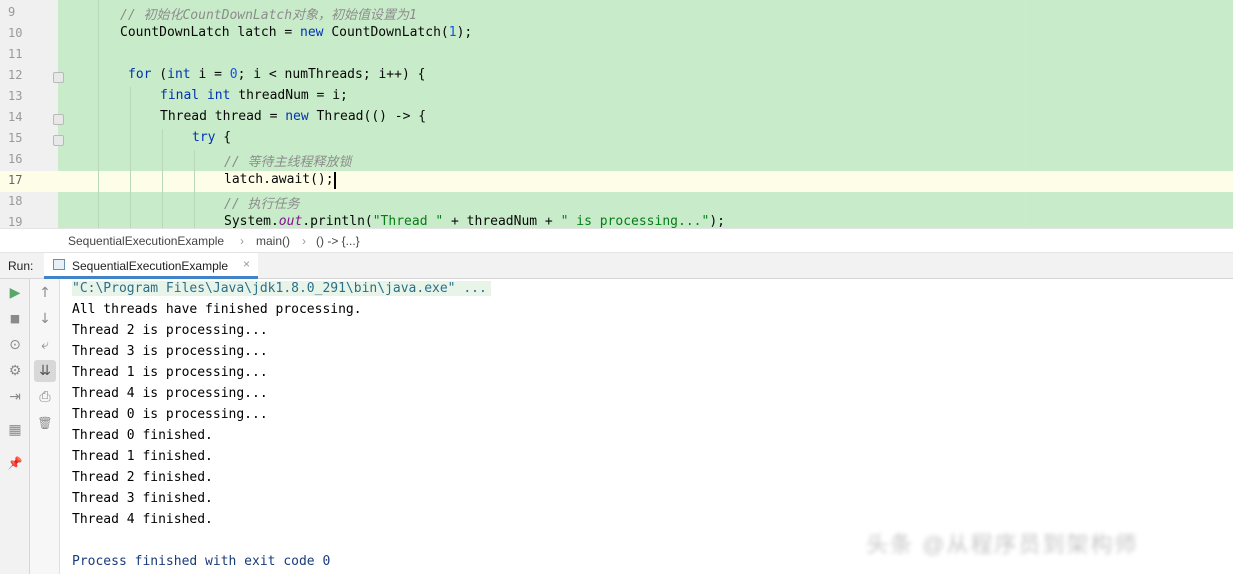  I want to click on line-number: 9, so click(12, 12).